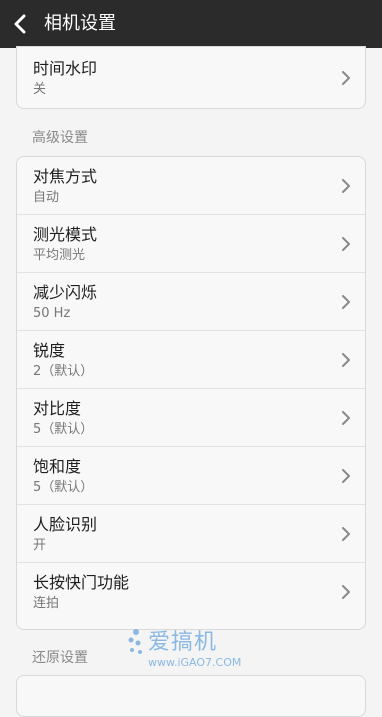 Image resolution: width=382 pixels, height=717 pixels. What do you see at coordinates (49, 350) in the screenshot?
I see `setting-title: 锐度` at bounding box center [49, 350].